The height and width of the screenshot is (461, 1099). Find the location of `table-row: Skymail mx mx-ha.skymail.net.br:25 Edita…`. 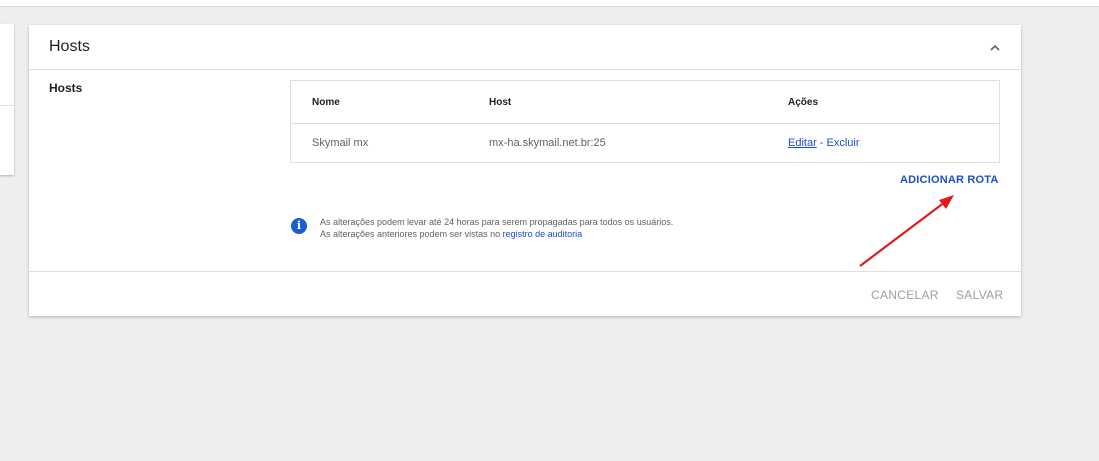

table-row: Skymail mx mx-ha.skymail.net.br:25 Edita… is located at coordinates (645, 143).